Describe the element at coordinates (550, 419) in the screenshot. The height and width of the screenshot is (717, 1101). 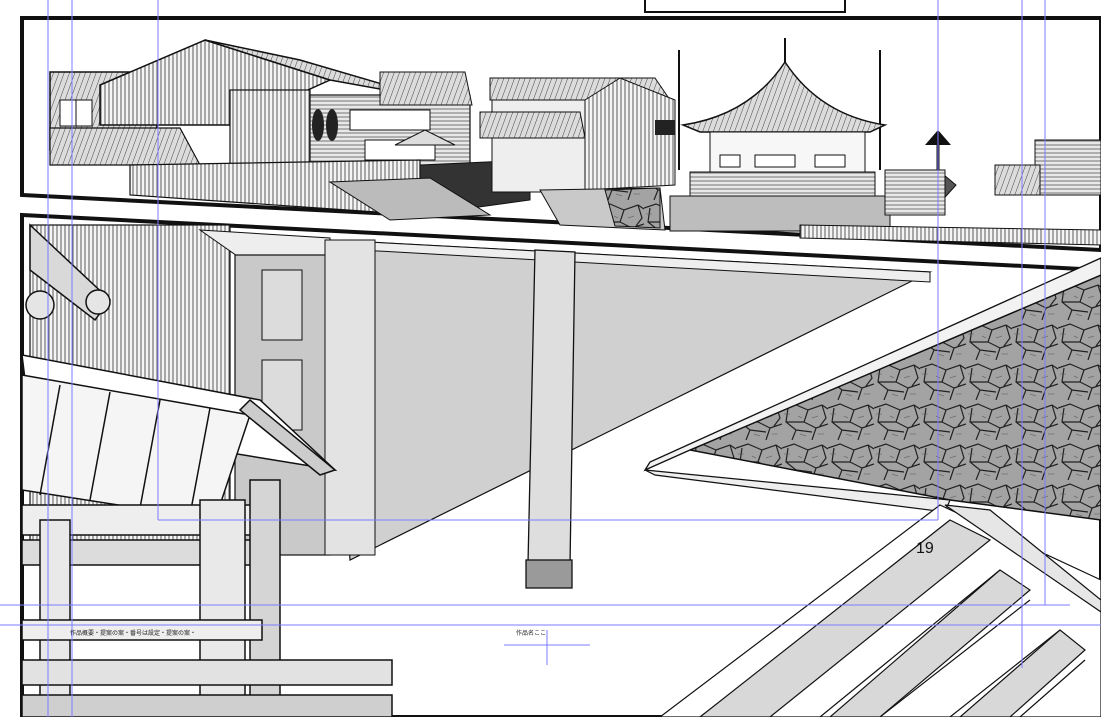
I see `wooden-pillar` at that location.